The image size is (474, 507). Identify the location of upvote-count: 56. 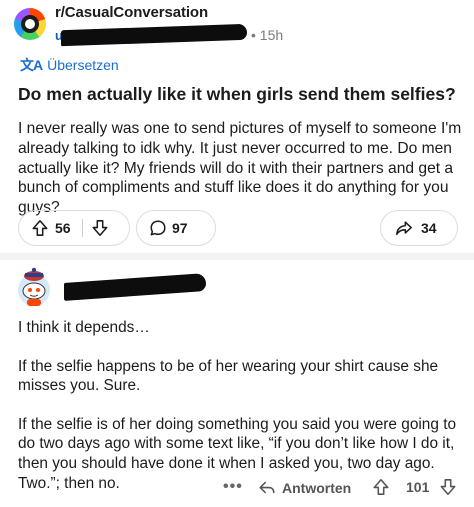
(63, 228).